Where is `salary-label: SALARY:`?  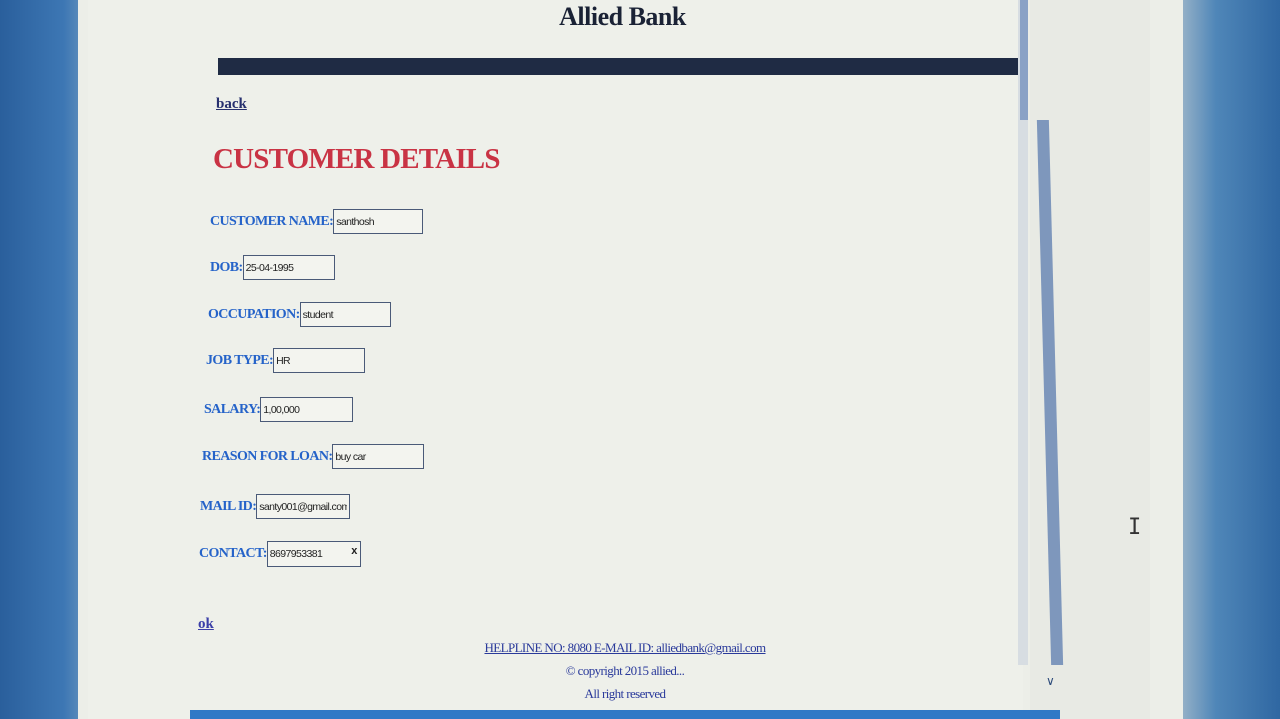 salary-label: SALARY: is located at coordinates (232, 409).